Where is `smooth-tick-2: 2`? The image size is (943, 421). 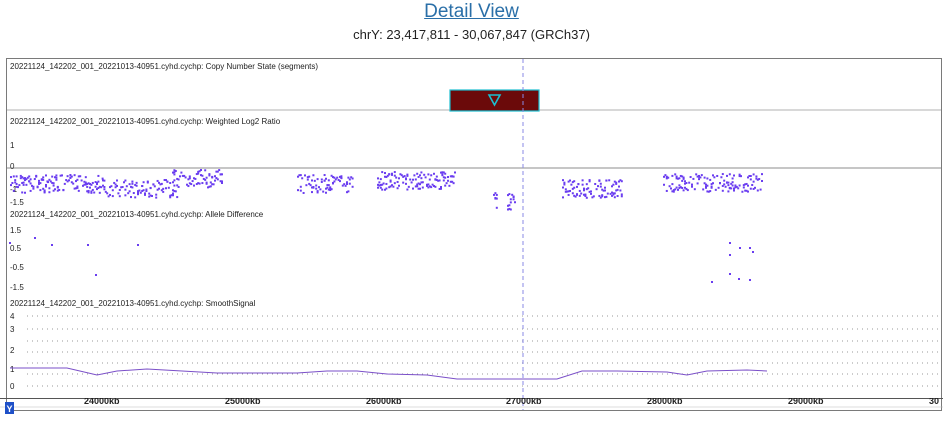 smooth-tick-2: 2 is located at coordinates (12, 350).